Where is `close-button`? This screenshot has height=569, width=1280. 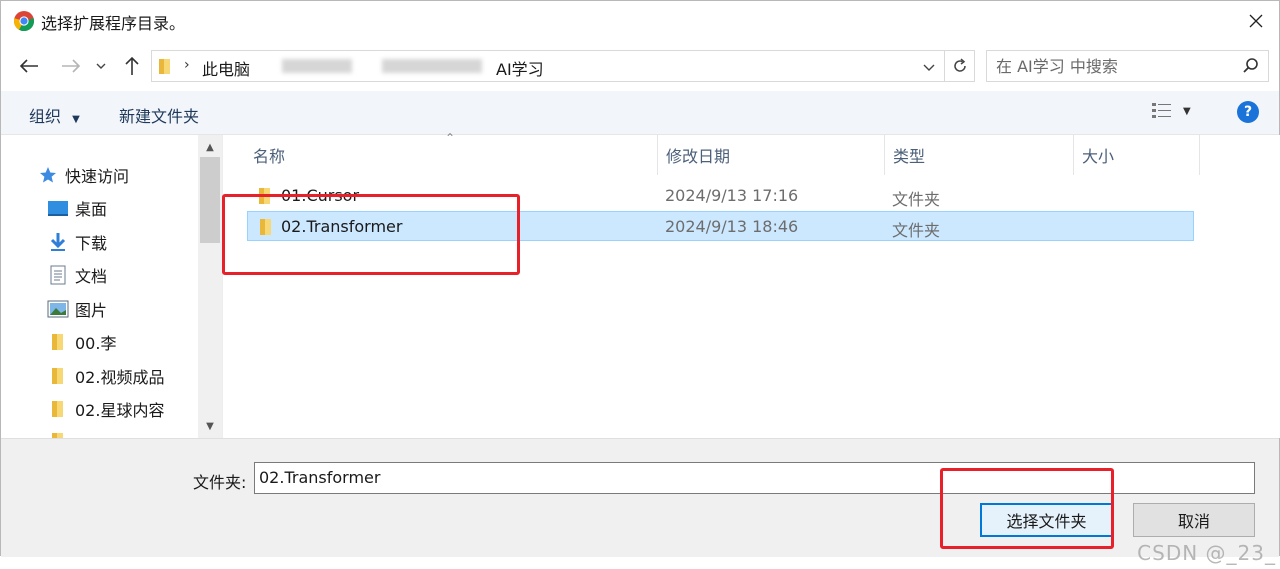 close-button is located at coordinates (1256, 21).